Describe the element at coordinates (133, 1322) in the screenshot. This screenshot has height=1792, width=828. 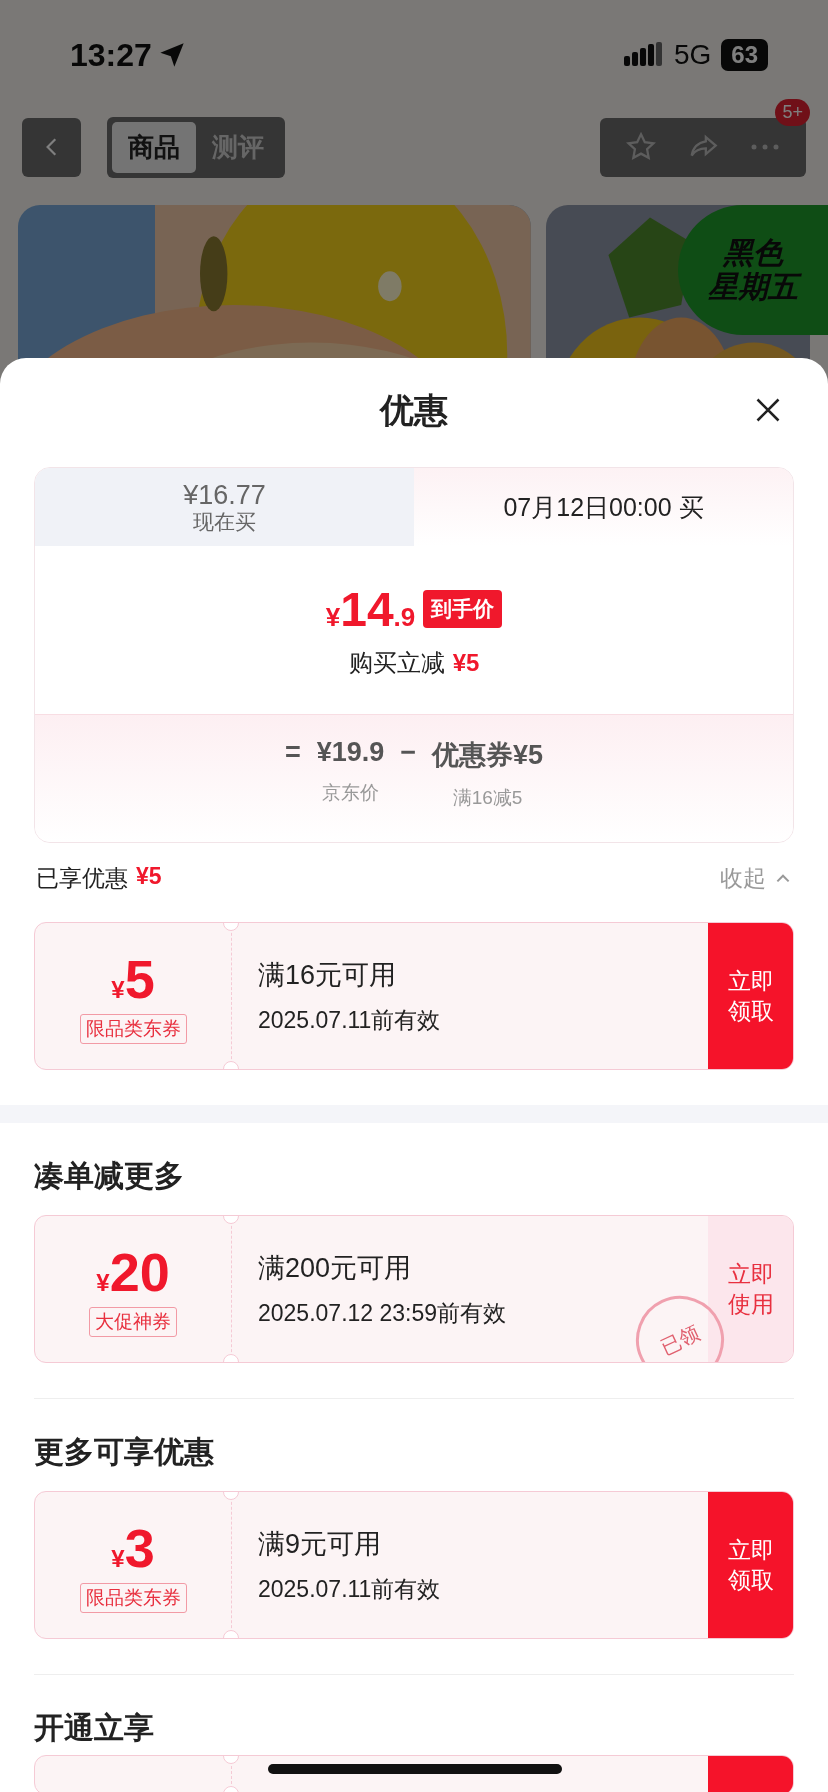
I see `coupon-tag: 大促神券` at that location.